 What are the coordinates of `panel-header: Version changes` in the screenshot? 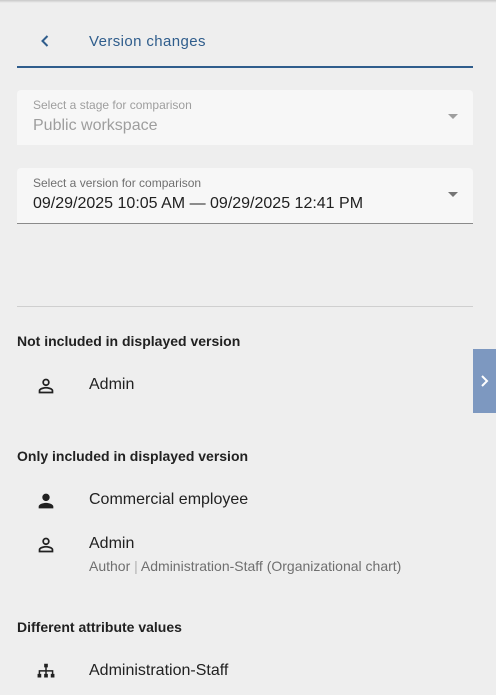 It's located at (245, 46).